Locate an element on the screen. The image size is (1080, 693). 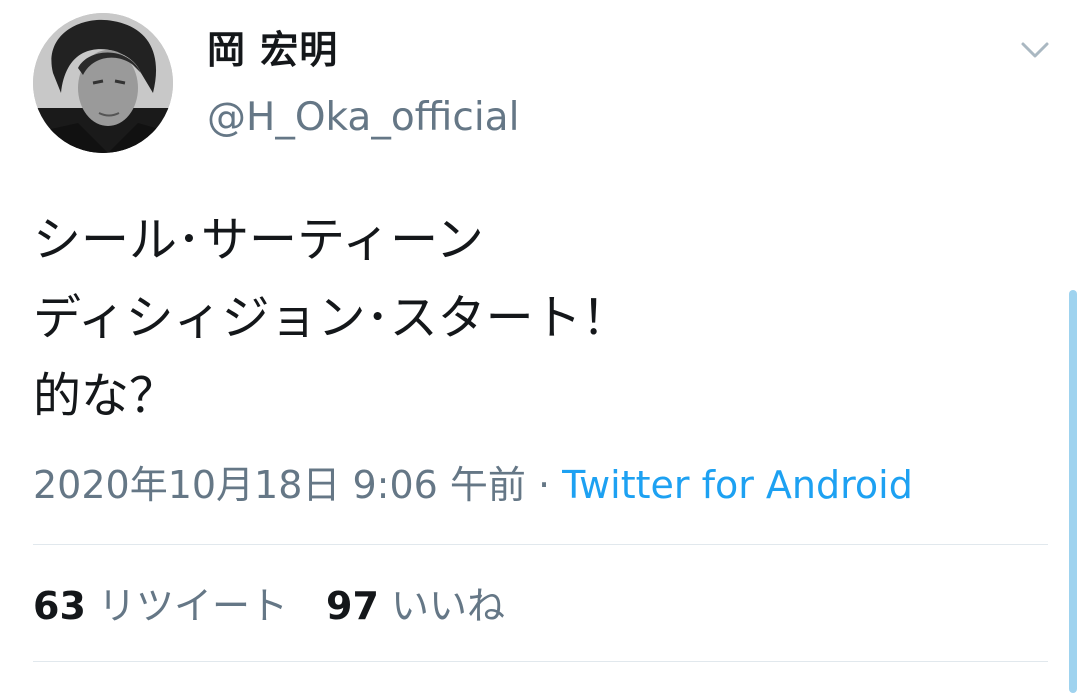
chevron-down-icon is located at coordinates (1035, 50).